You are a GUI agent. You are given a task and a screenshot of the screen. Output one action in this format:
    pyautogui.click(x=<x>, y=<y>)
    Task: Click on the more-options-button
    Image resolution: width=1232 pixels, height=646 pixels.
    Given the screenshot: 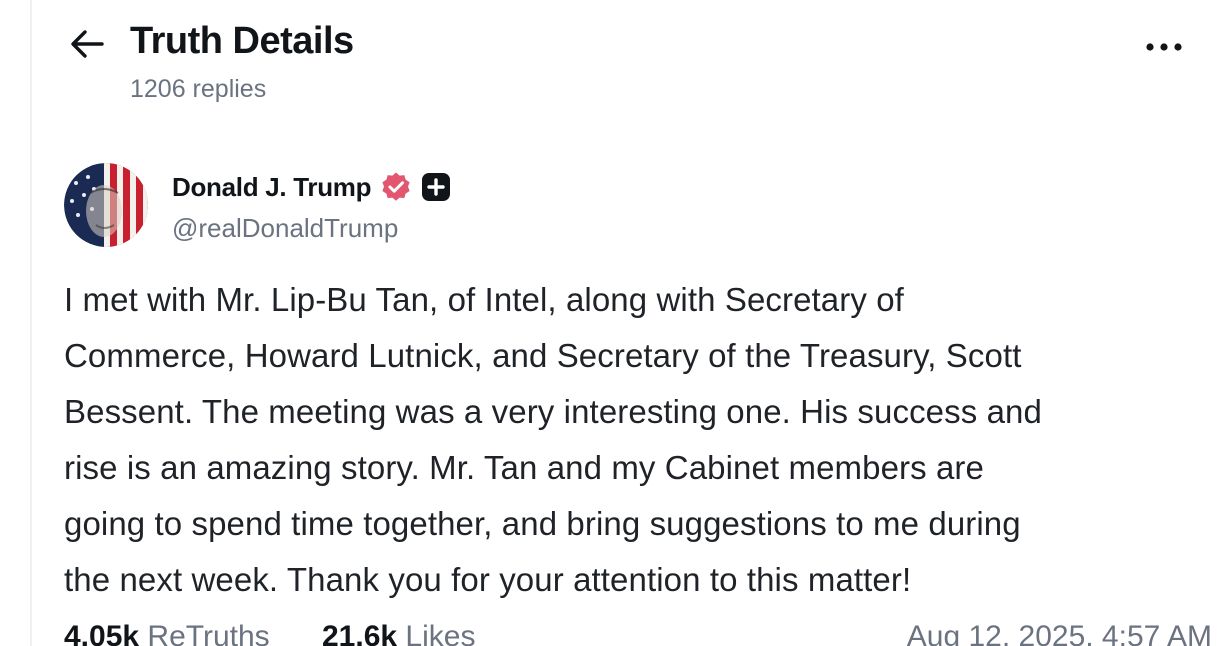 What is the action you would take?
    pyautogui.click(x=1164, y=47)
    